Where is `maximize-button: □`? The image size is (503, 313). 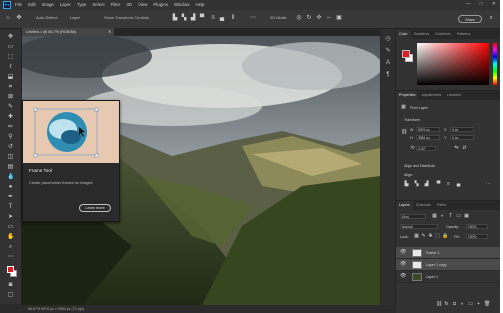
maximize-button: □ is located at coordinates (481, 4).